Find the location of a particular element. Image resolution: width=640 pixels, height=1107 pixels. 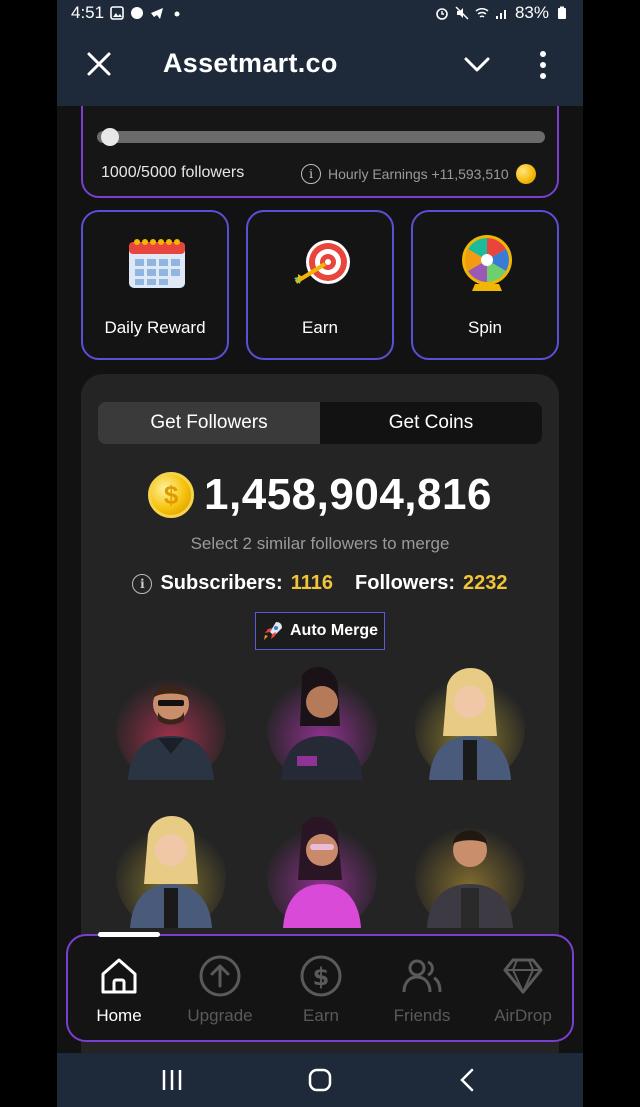

friends-icon is located at coordinates (422, 976).